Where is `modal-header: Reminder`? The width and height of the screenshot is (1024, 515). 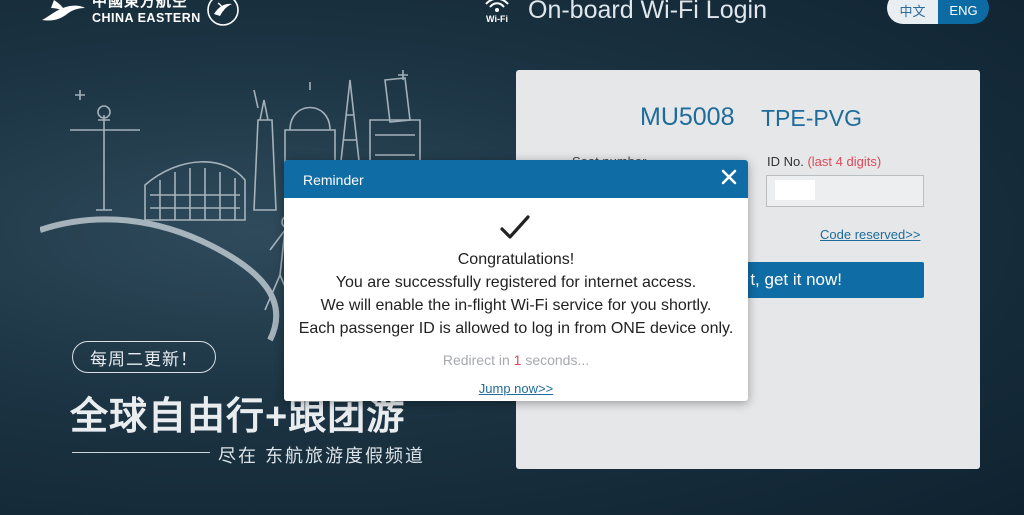 modal-header: Reminder is located at coordinates (516, 179).